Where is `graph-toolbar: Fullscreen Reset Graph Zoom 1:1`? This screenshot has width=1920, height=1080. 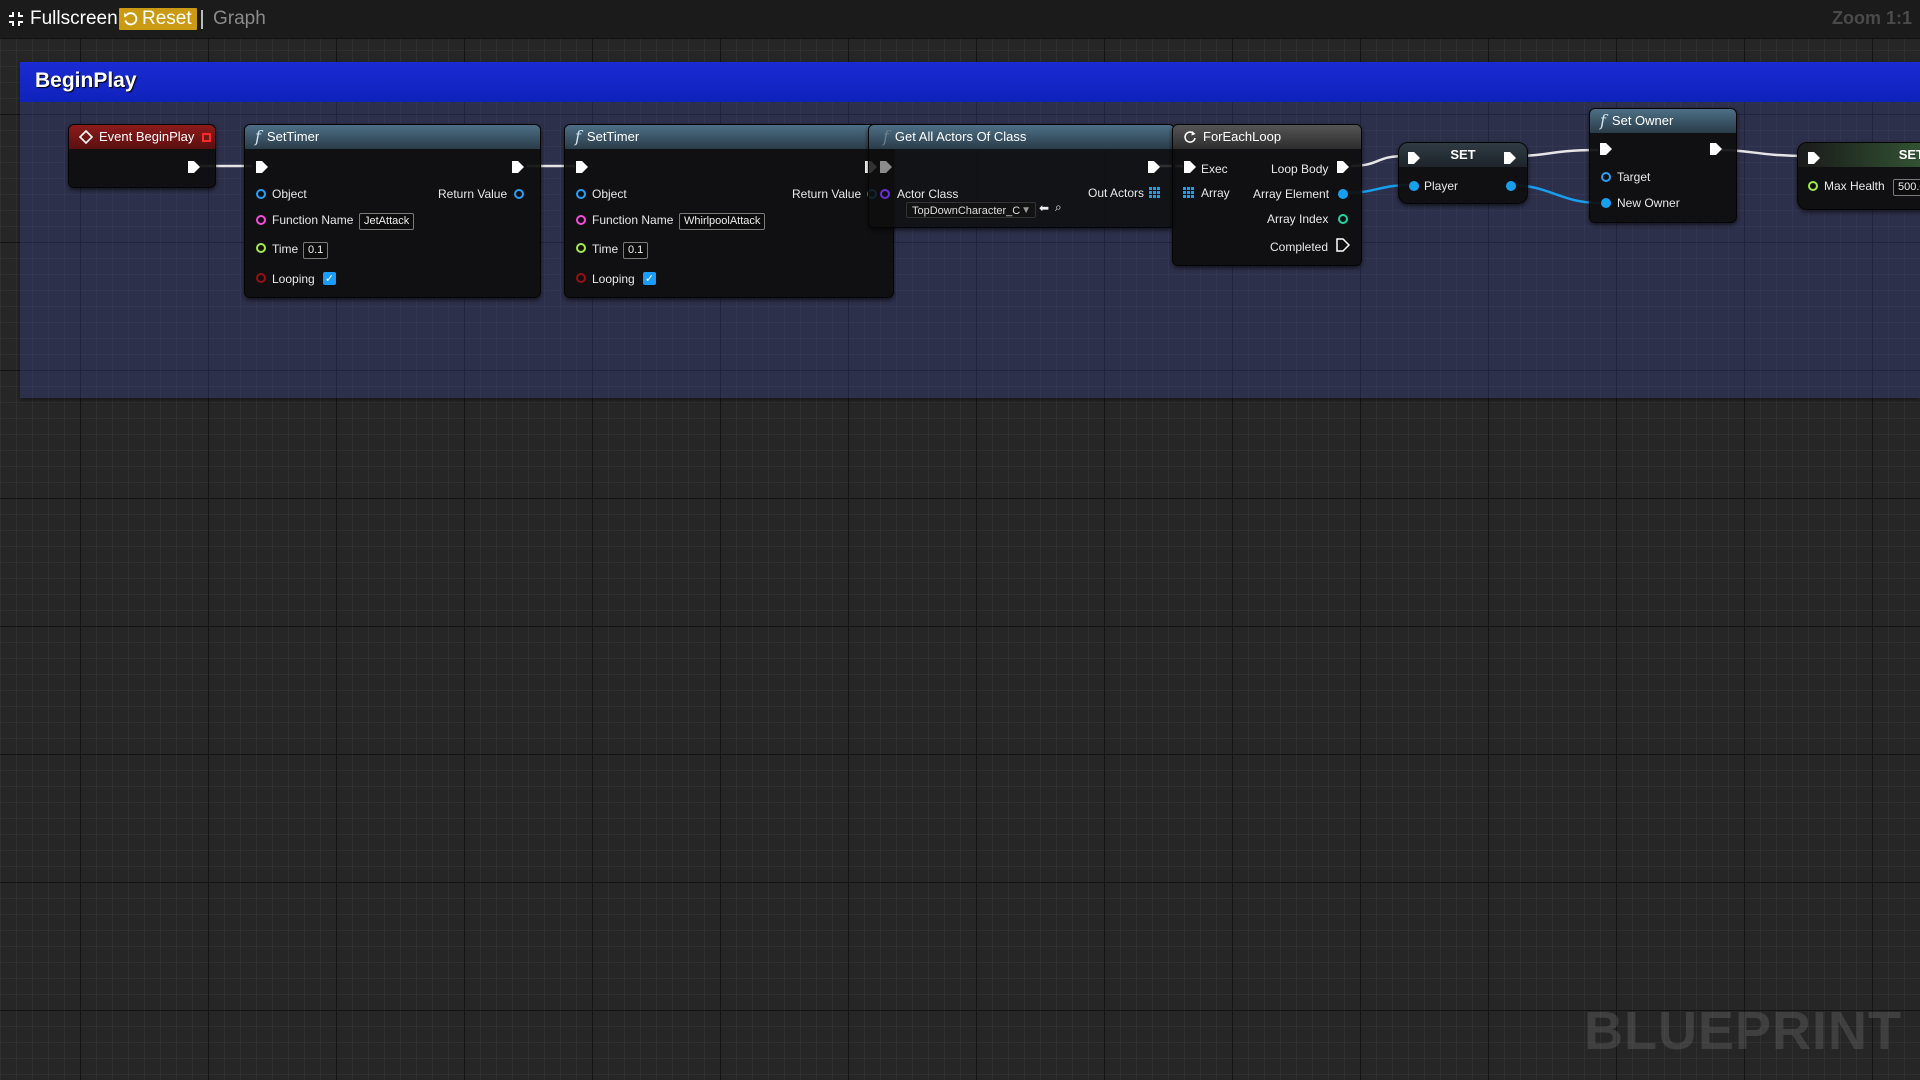
graph-toolbar: Fullscreen Reset Graph Zoom 1:1 is located at coordinates (960, 19).